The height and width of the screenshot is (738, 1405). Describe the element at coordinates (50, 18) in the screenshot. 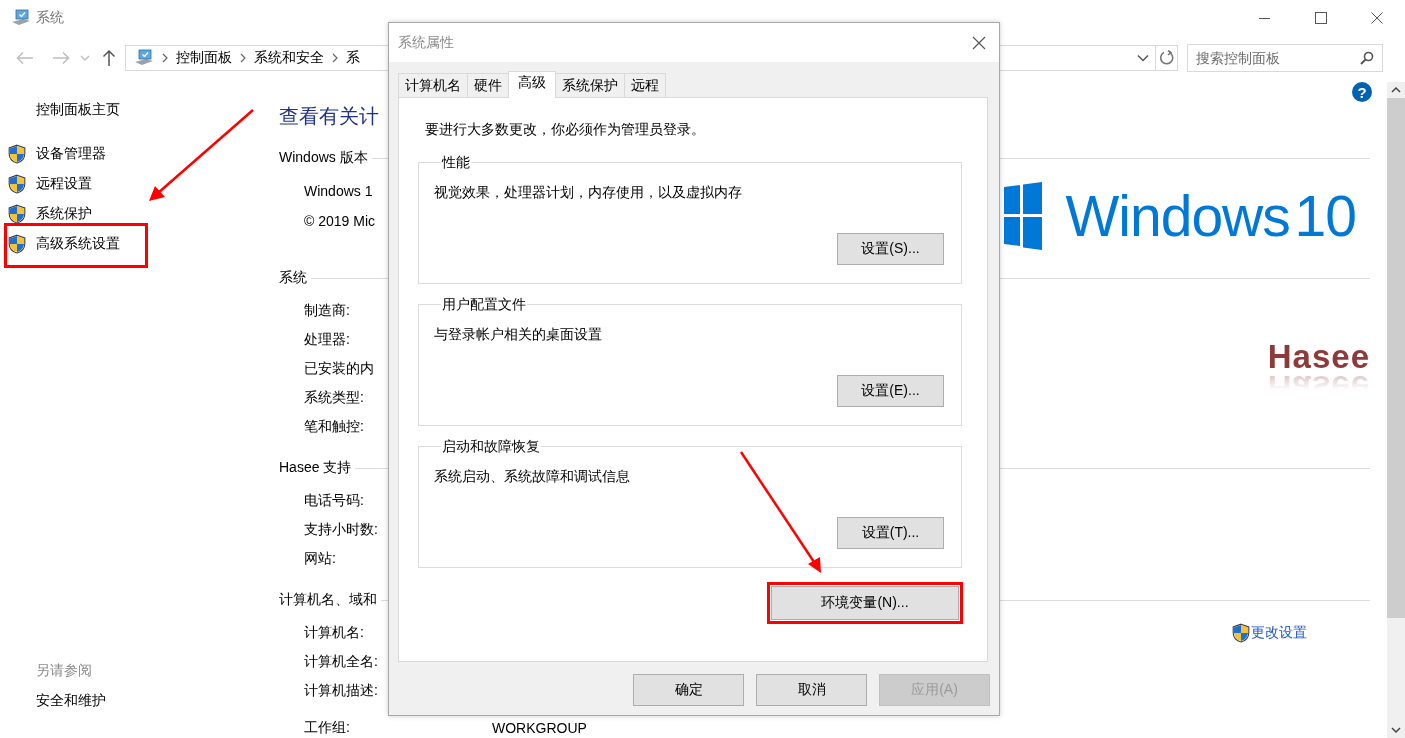

I see `window-title: 系统` at that location.